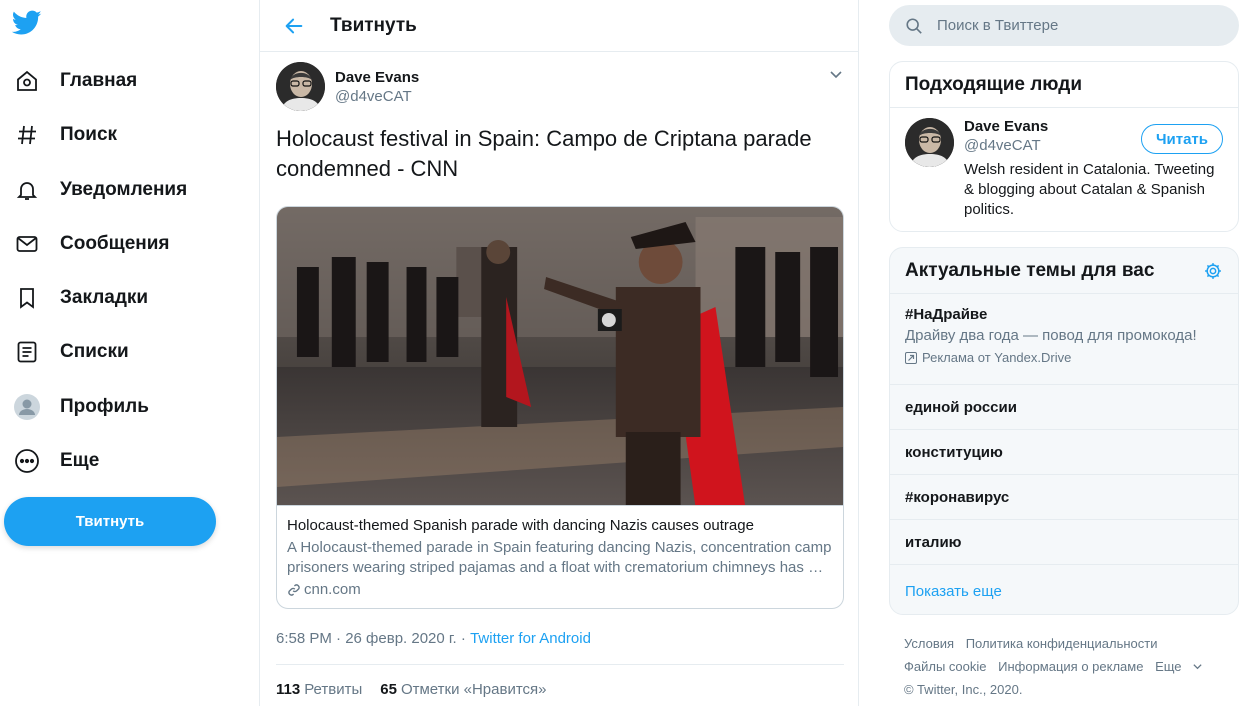  I want to click on likes-label: Отметки «Нравится», so click(473, 689).